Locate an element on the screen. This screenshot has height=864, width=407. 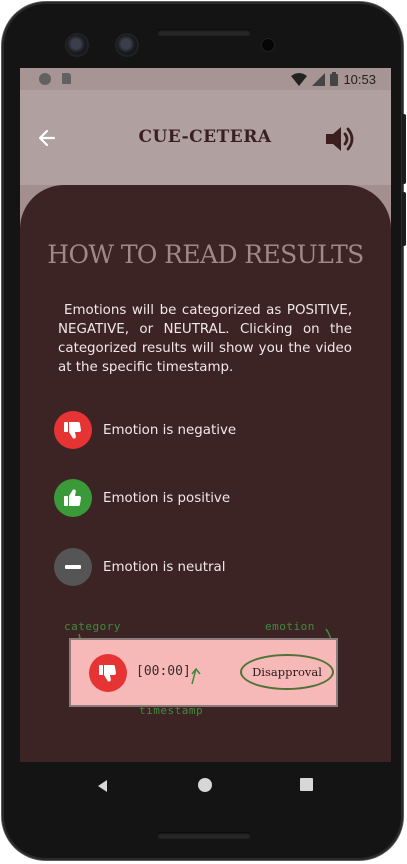
volume-icon is located at coordinates (340, 139).